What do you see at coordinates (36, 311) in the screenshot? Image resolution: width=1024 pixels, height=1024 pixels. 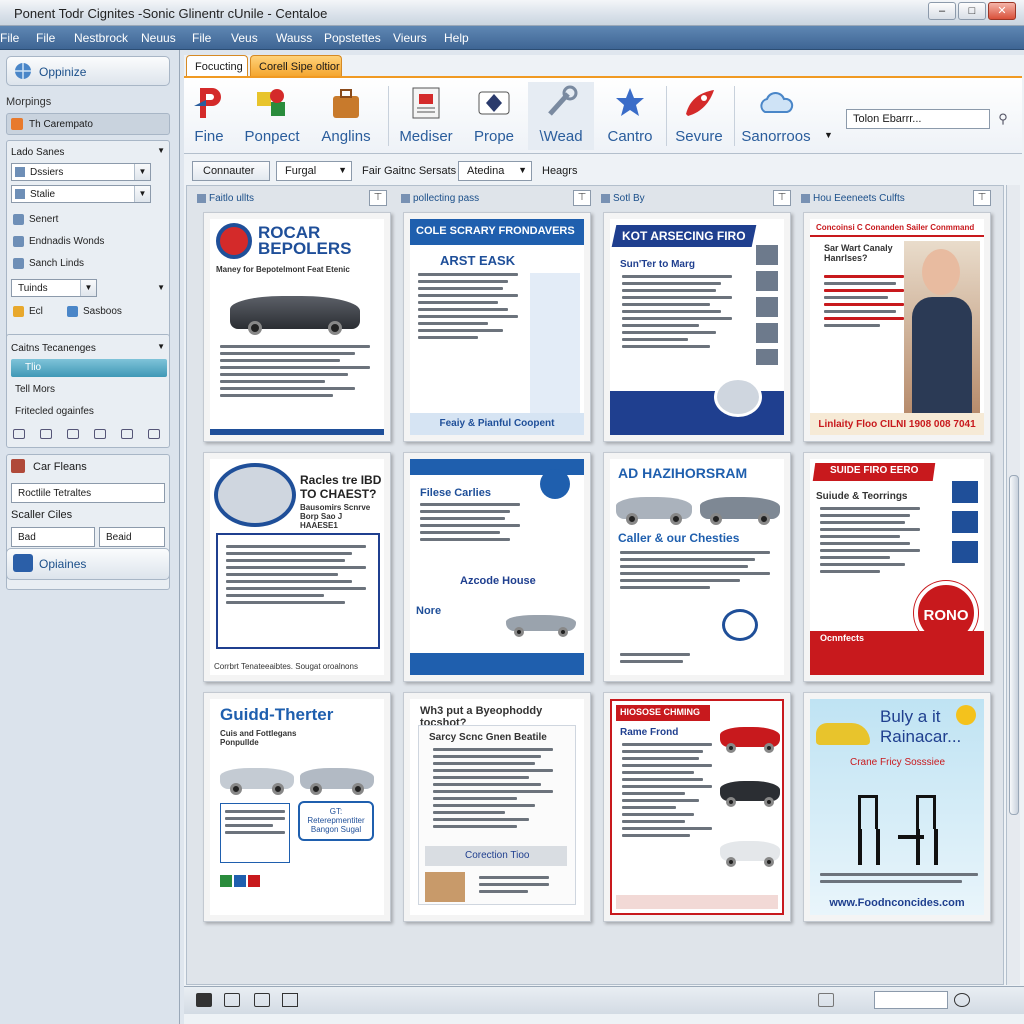 I see `edit-label: Ecl` at bounding box center [36, 311].